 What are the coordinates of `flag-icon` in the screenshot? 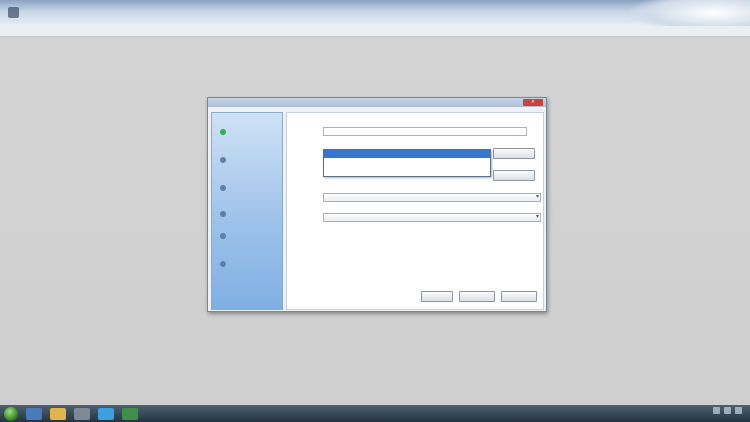 It's located at (738, 410).